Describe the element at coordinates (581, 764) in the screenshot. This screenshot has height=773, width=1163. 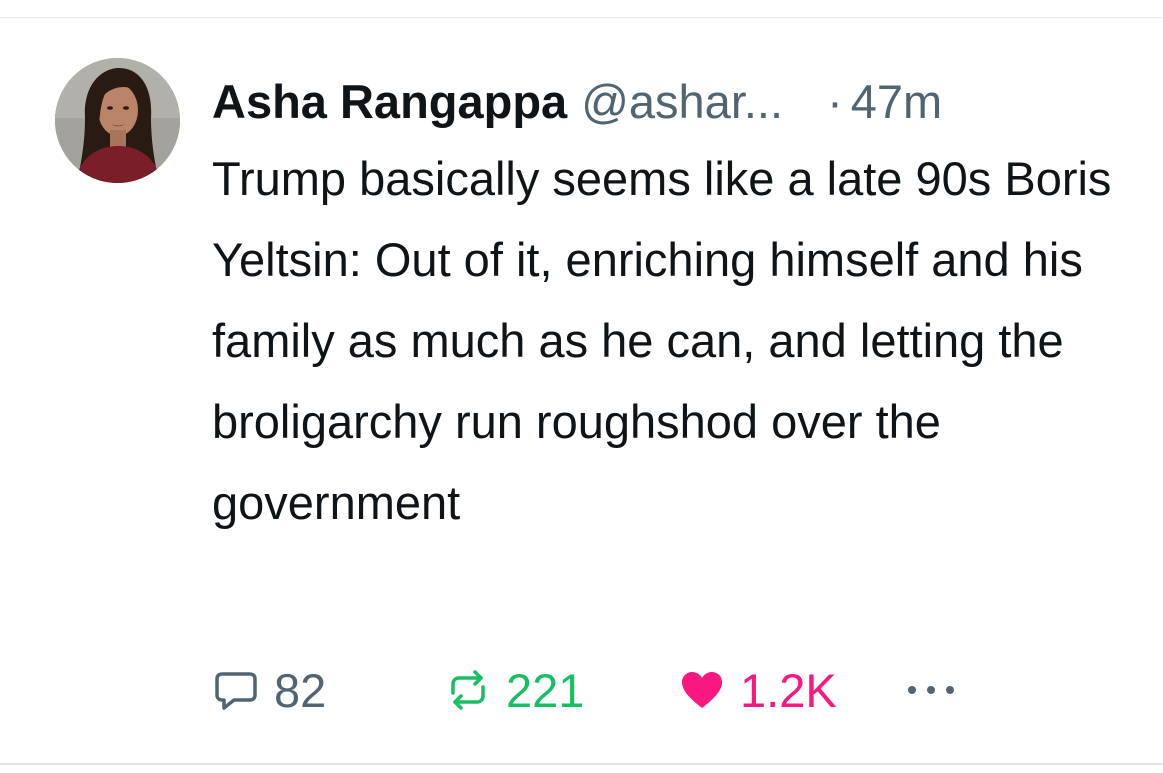
I see `bottom-divider` at that location.